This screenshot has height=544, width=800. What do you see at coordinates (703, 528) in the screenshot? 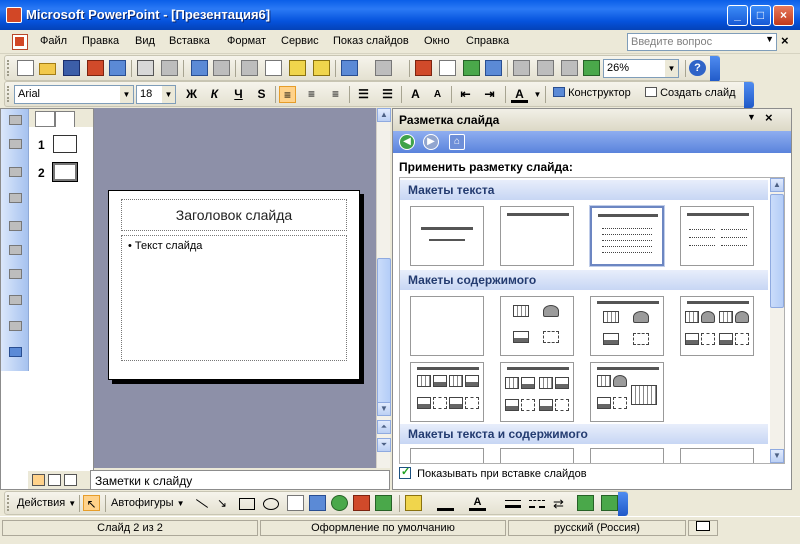
I see `spelling-status-icon` at bounding box center [703, 528].